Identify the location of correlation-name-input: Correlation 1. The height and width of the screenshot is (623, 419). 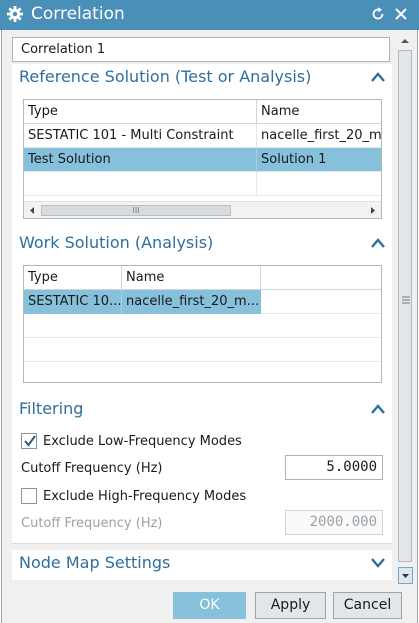
(201, 49).